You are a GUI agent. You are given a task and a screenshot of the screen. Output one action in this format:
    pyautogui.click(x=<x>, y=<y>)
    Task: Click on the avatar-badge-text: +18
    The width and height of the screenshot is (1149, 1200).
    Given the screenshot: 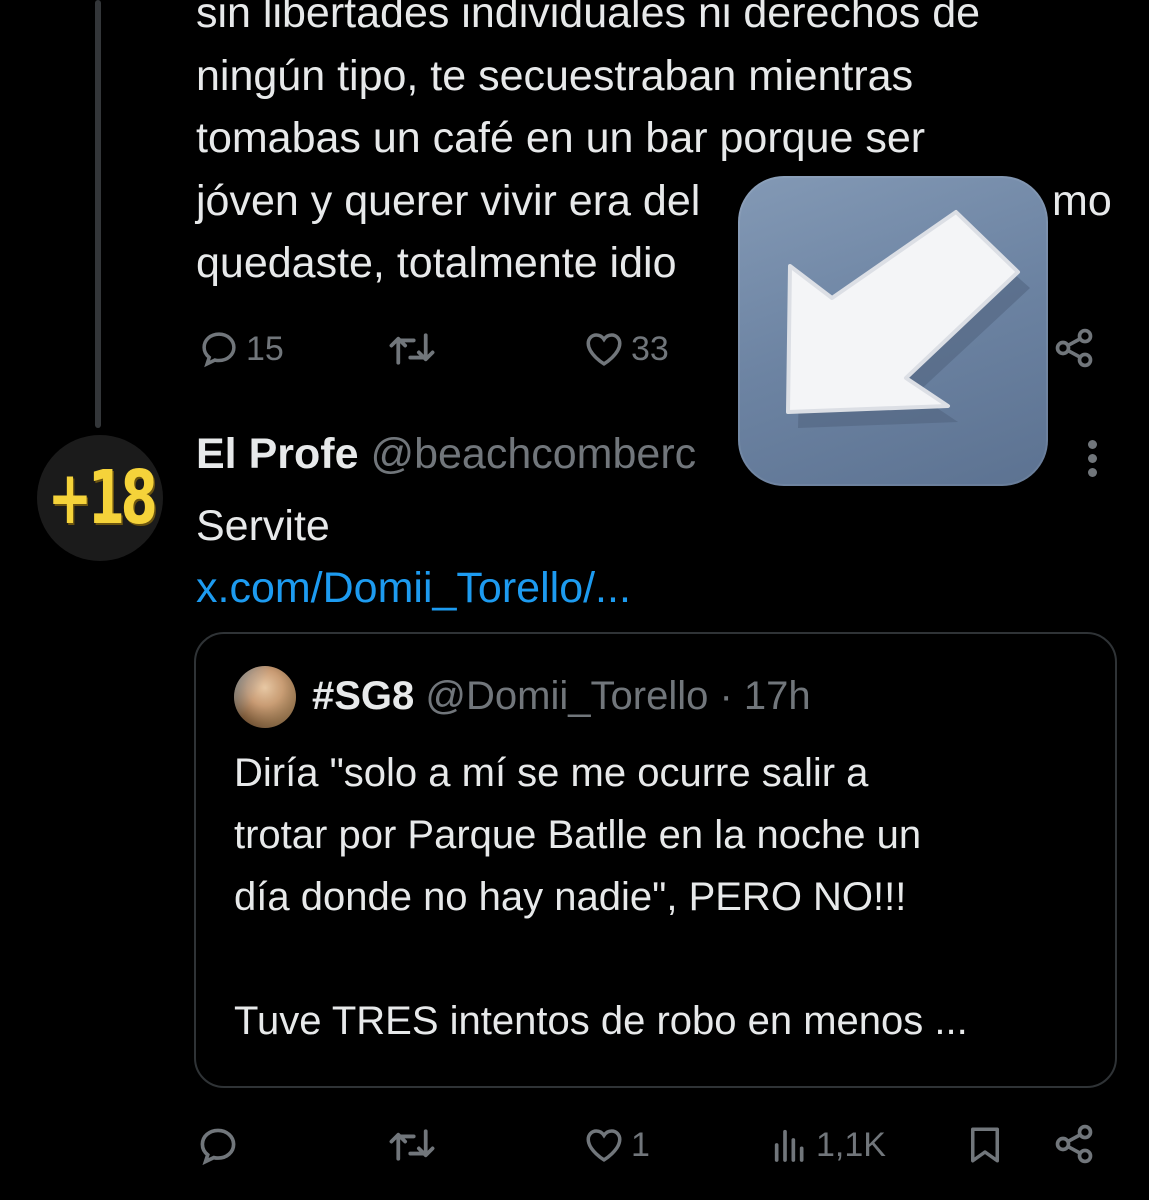 What is the action you would take?
    pyautogui.click(x=102, y=498)
    